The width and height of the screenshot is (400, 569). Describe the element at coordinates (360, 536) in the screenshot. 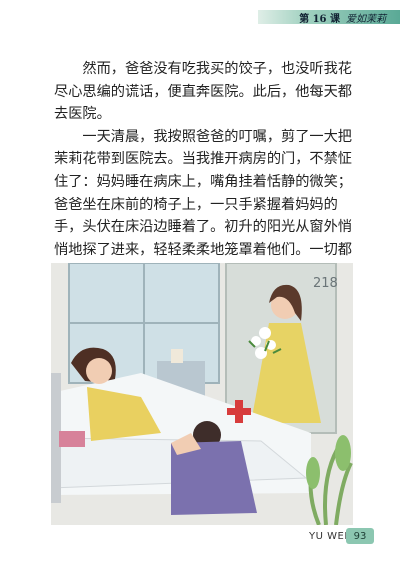

I see `page-number: 93` at that location.